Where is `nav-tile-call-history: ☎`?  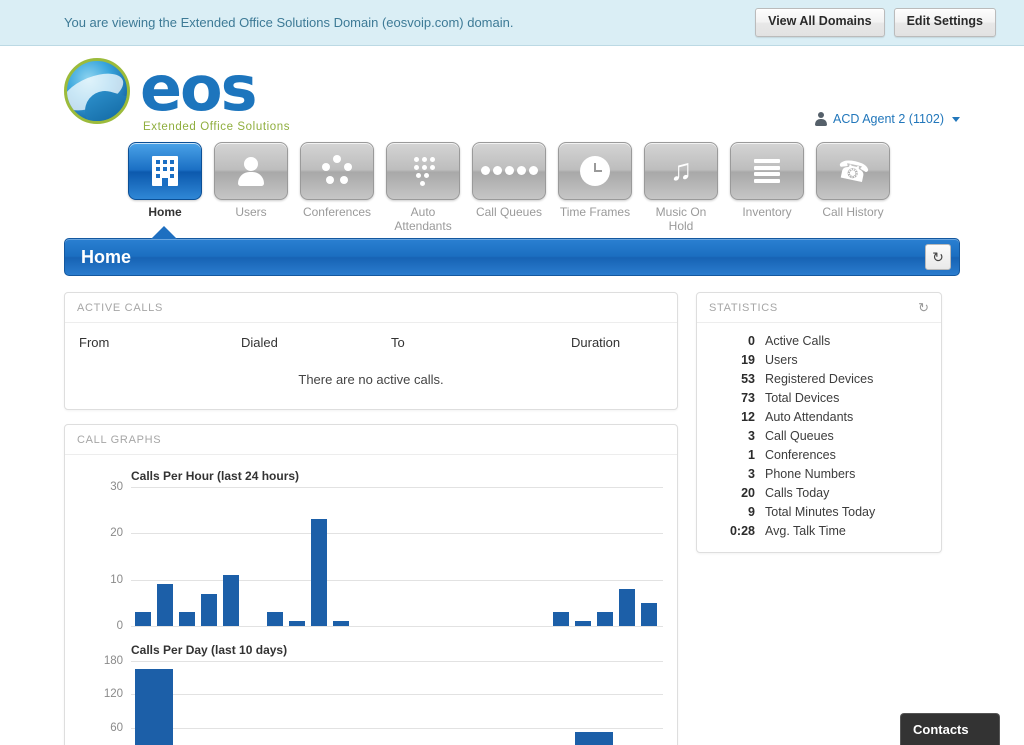
nav-tile-call-history: ☎ is located at coordinates (853, 171).